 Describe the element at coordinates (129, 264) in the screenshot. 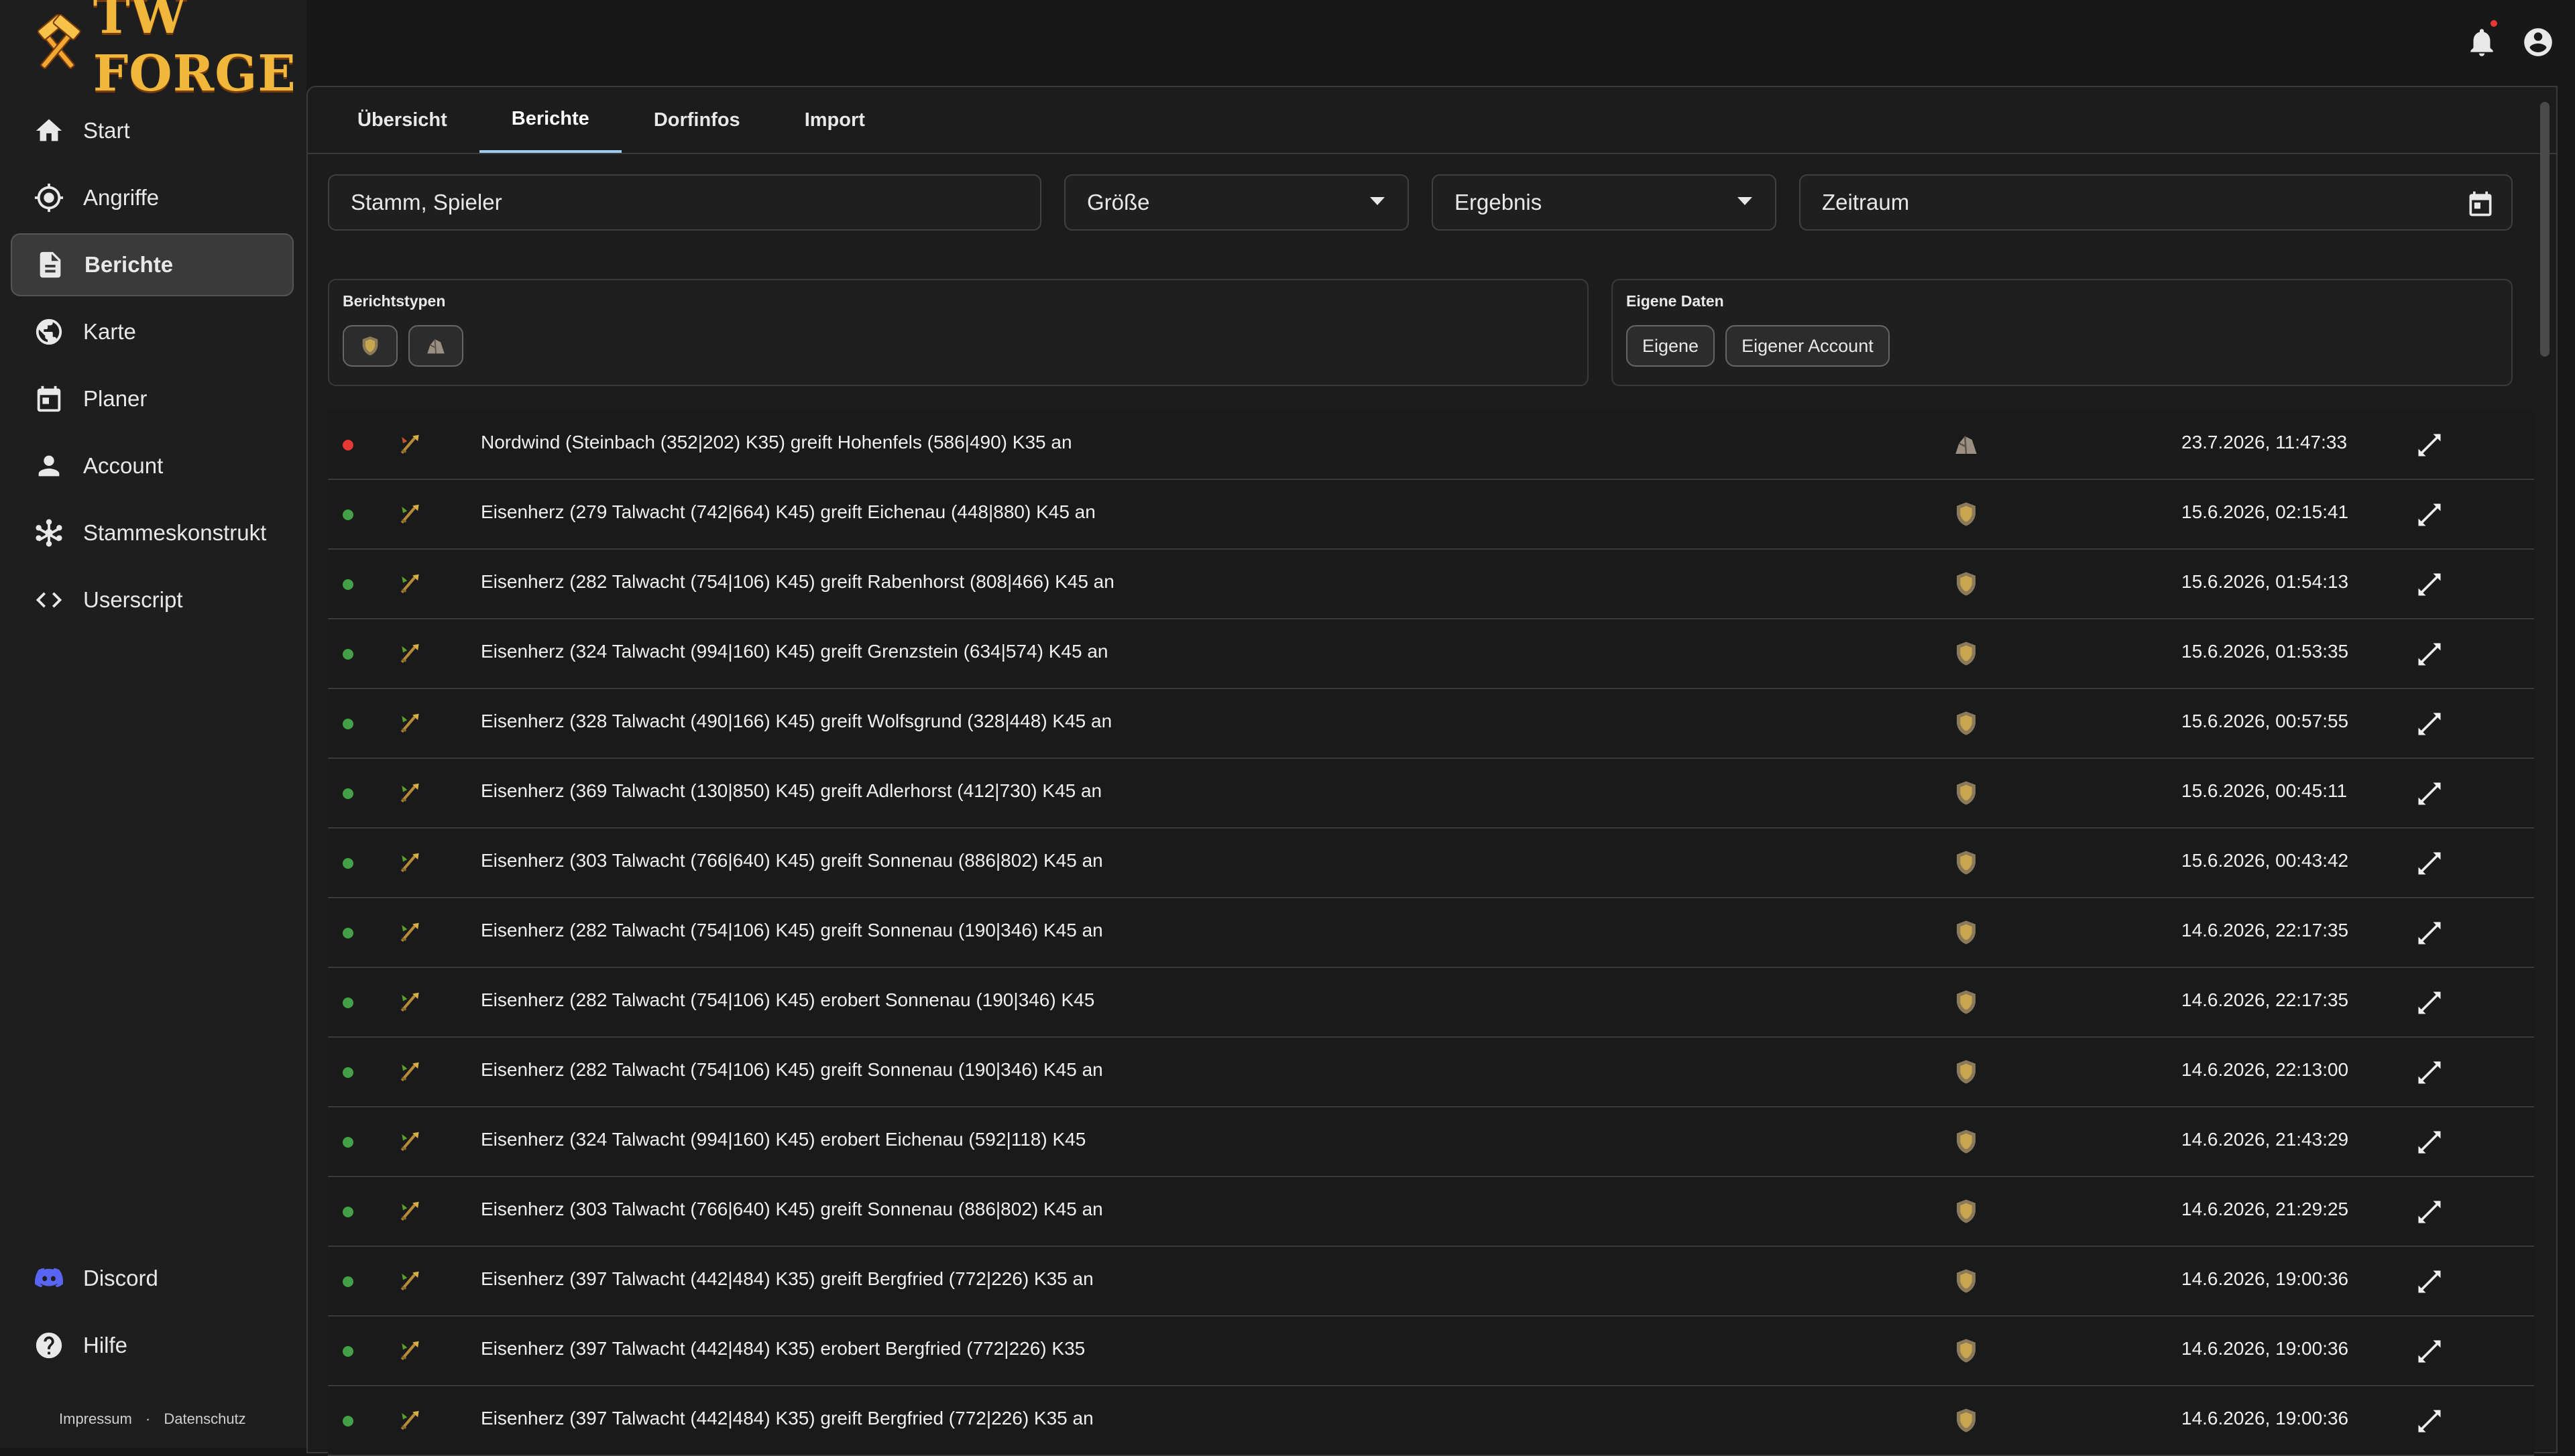

I see `sidebar-item-label: Berichte` at that location.